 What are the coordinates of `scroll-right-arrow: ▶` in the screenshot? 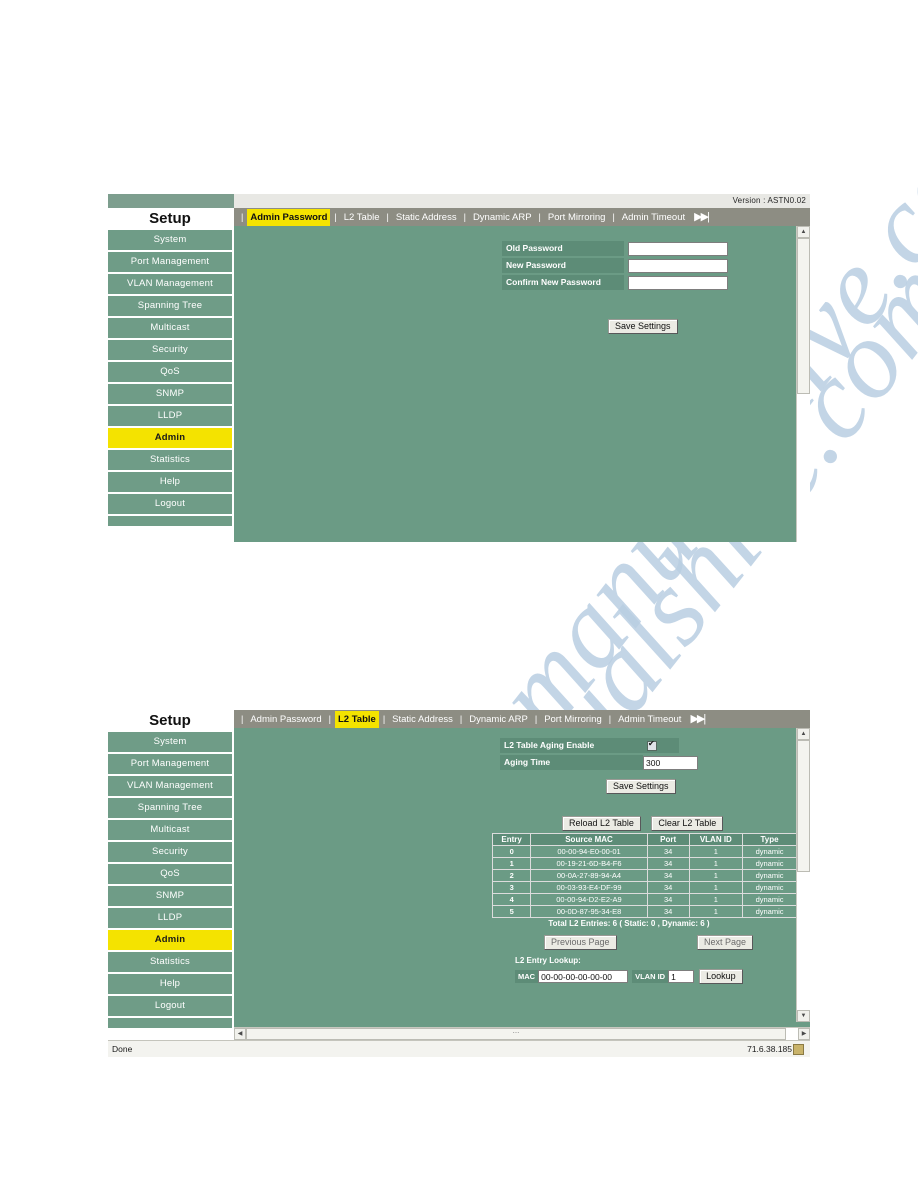 It's located at (804, 1034).